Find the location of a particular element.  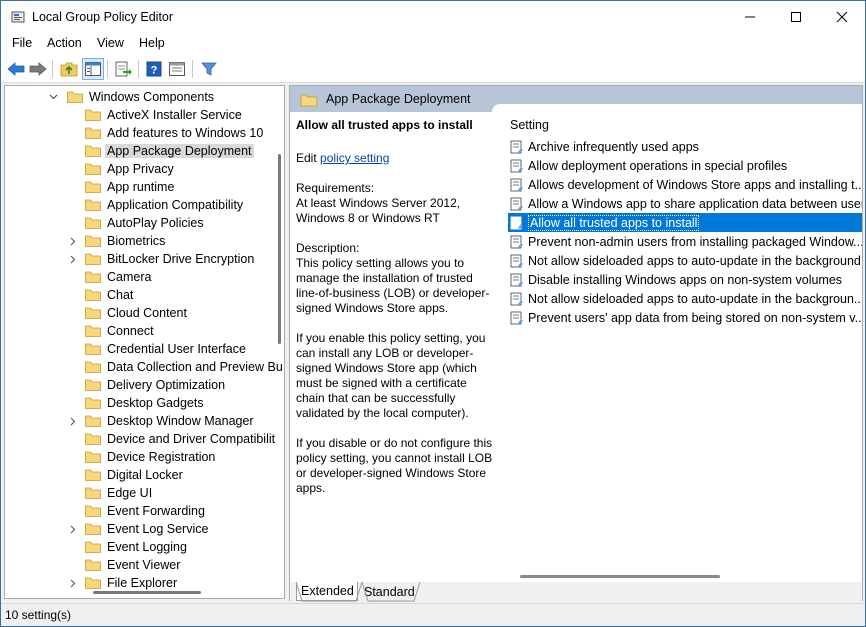

settings-count: 10 setting(s) is located at coordinates (38, 615).